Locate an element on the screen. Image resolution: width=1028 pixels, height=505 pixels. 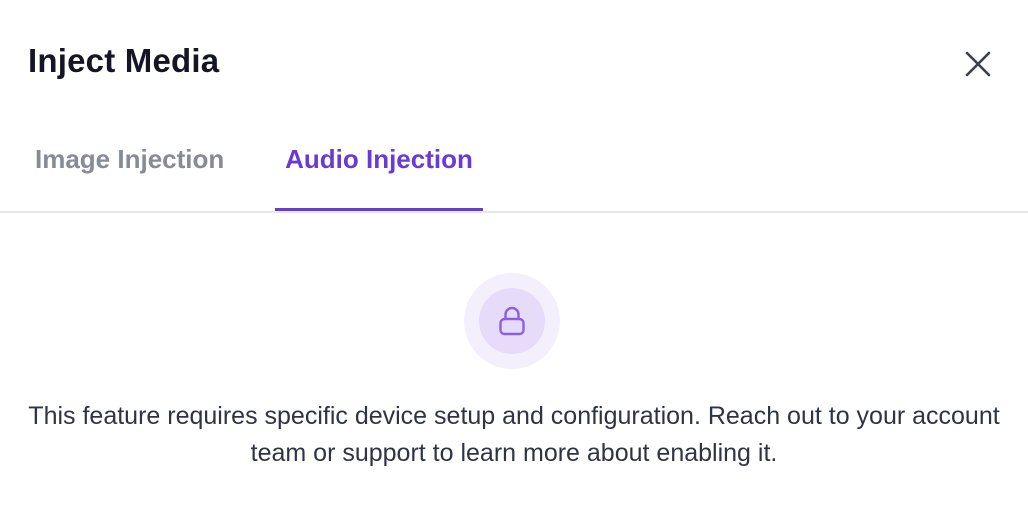
lock-icon is located at coordinates (512, 321).